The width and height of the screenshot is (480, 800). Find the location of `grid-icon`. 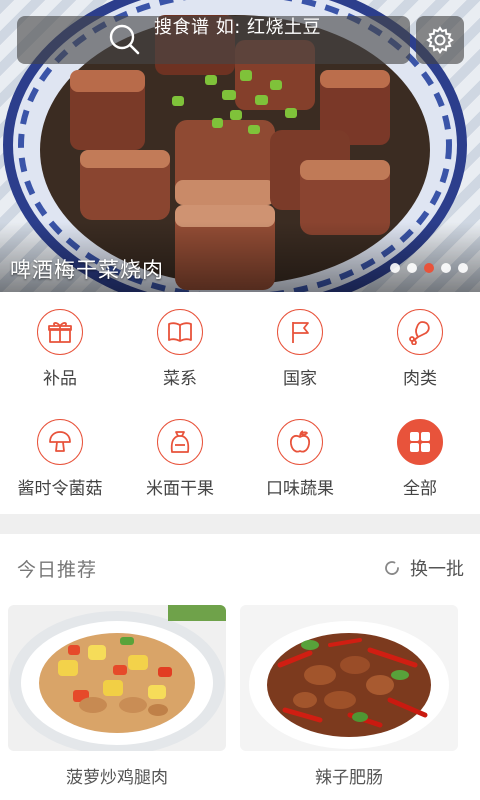

grid-icon is located at coordinates (420, 442).